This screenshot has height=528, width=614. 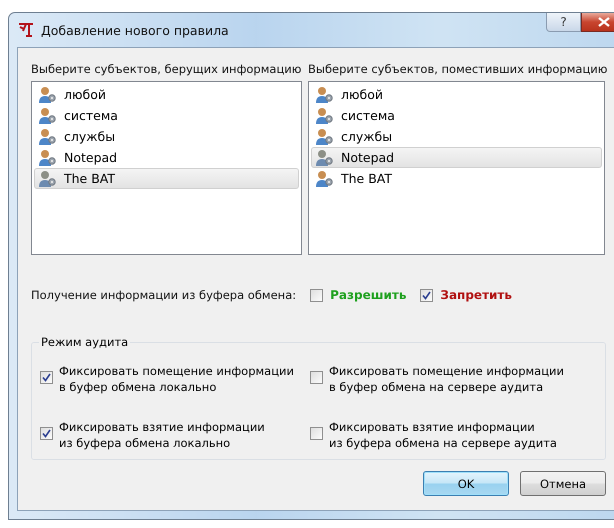 What do you see at coordinates (563, 483) in the screenshot?
I see `dialog-button: Отмена` at bounding box center [563, 483].